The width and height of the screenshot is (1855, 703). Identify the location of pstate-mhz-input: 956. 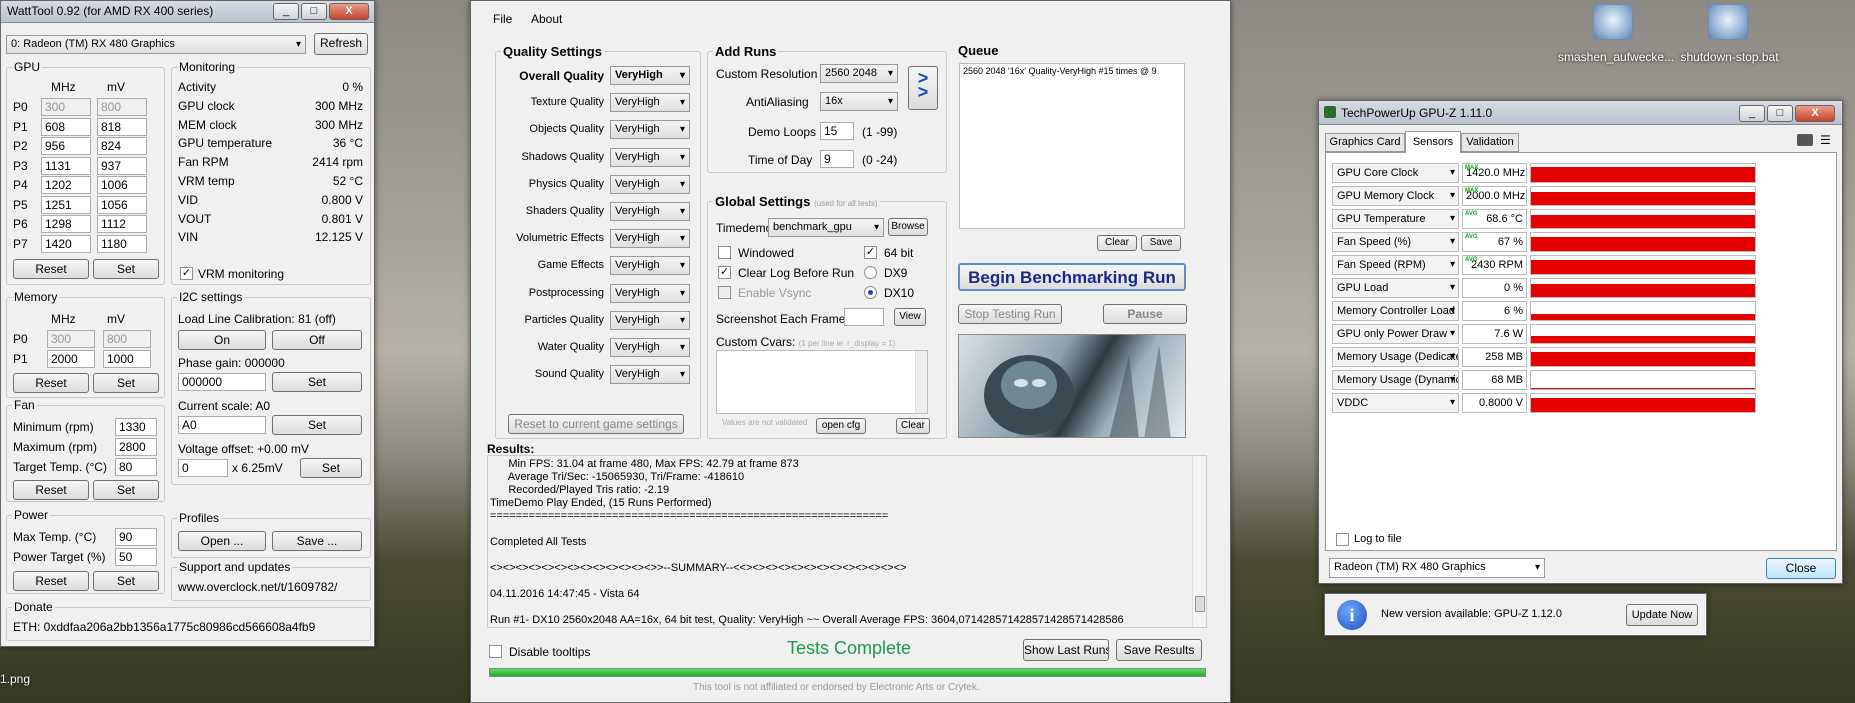
(66, 146).